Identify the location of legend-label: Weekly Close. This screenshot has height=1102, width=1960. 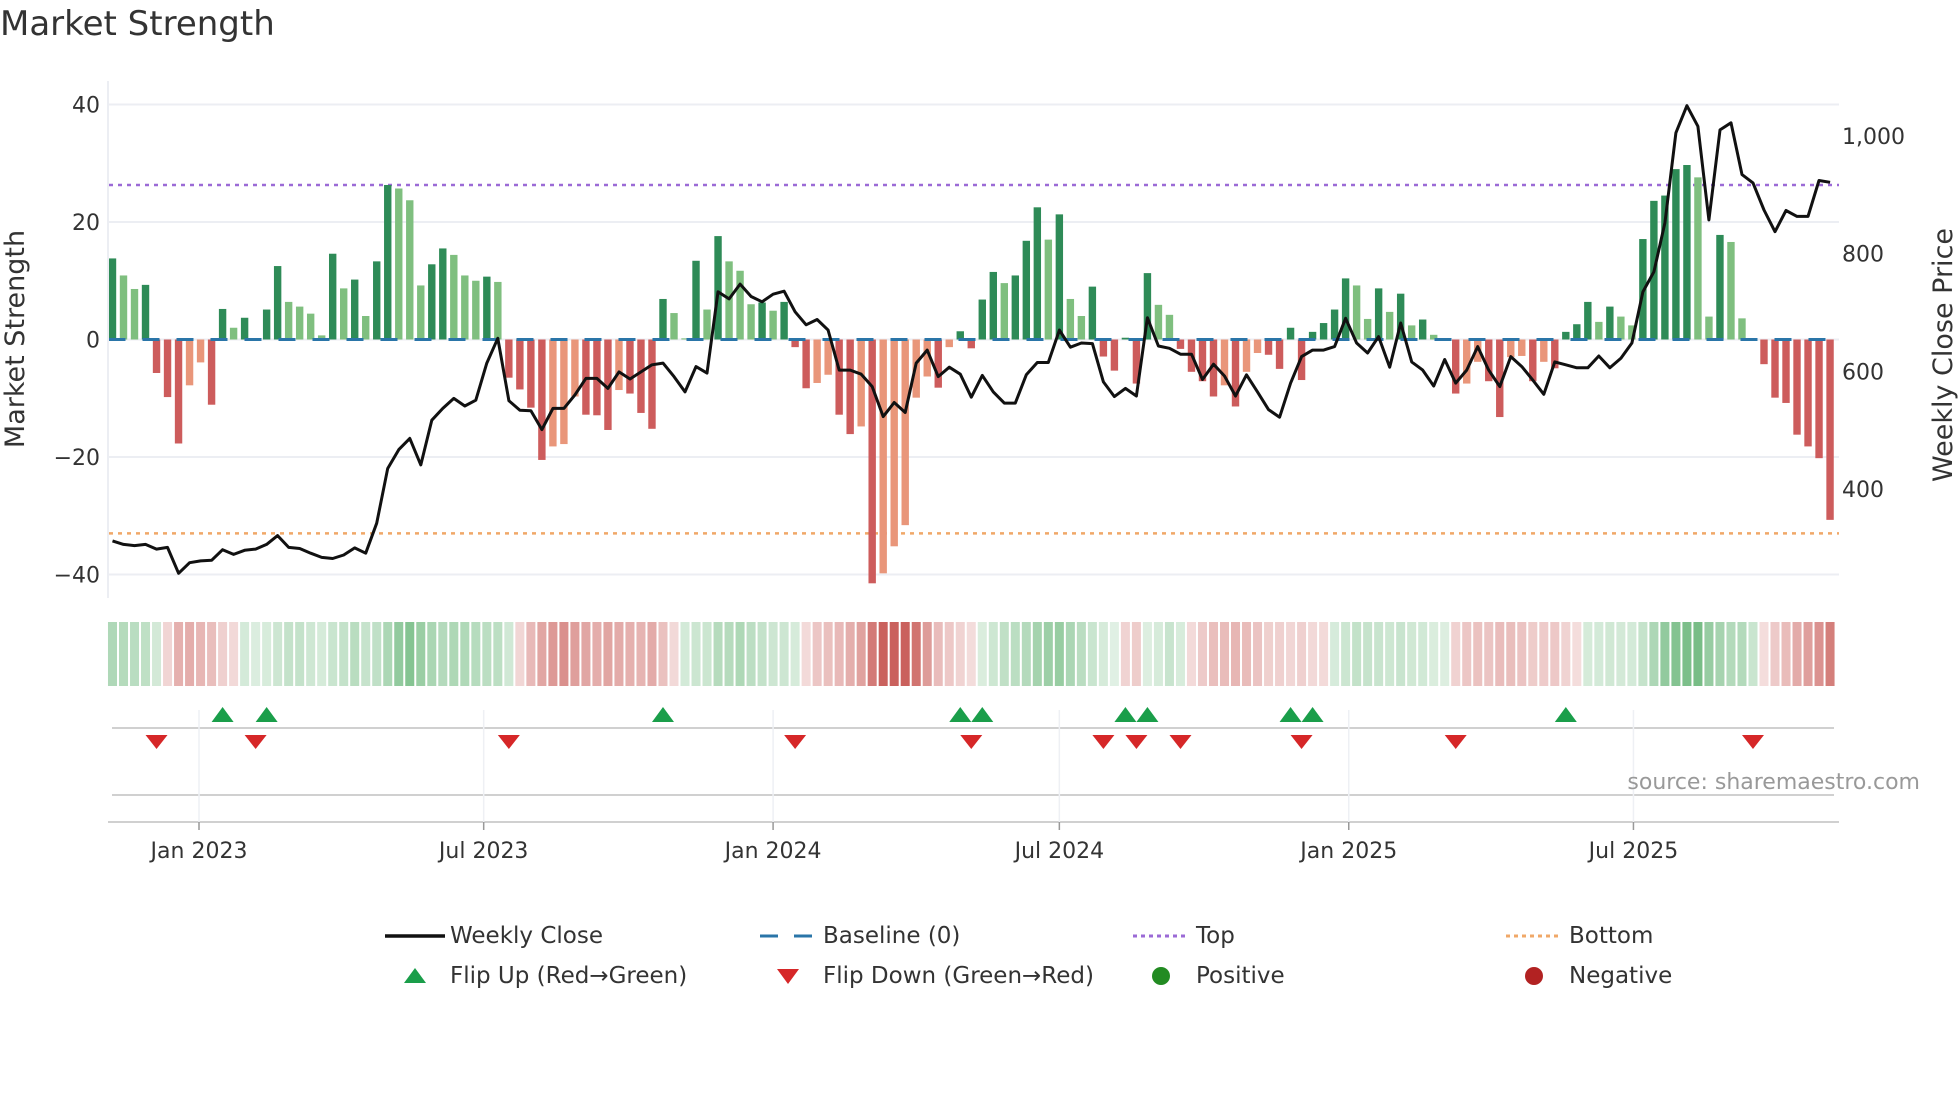
(526, 936).